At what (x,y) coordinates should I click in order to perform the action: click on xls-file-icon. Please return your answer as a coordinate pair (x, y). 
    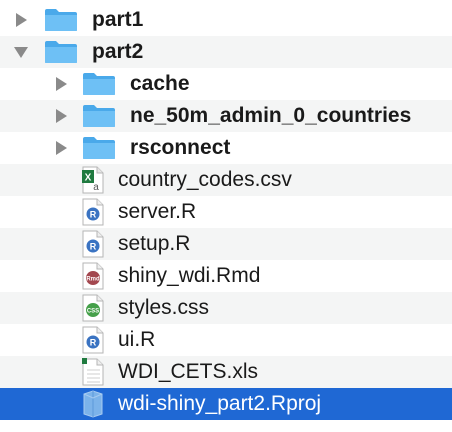
    Looking at the image, I should click on (93, 372).